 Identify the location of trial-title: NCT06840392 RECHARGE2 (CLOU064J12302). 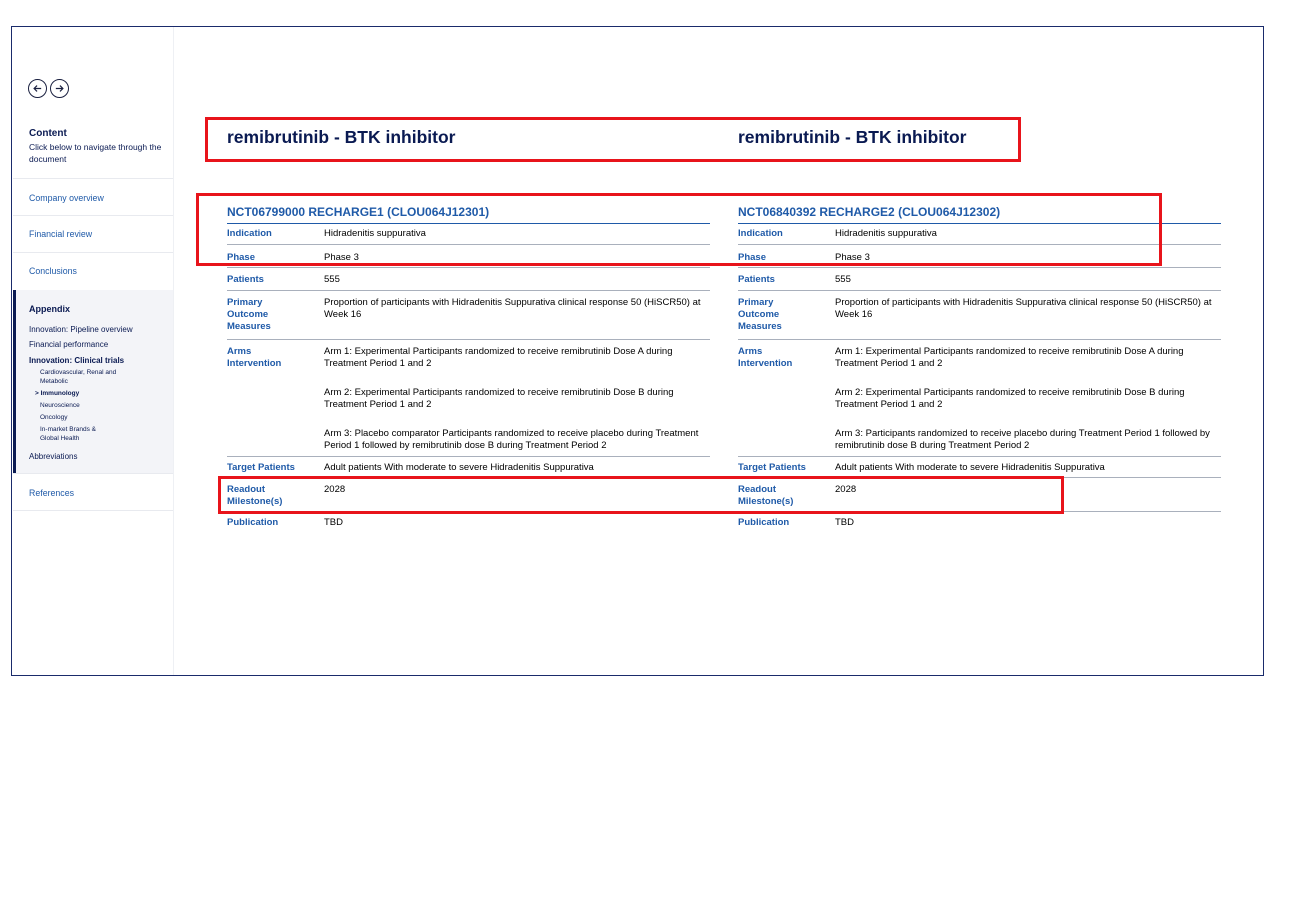
(979, 214).